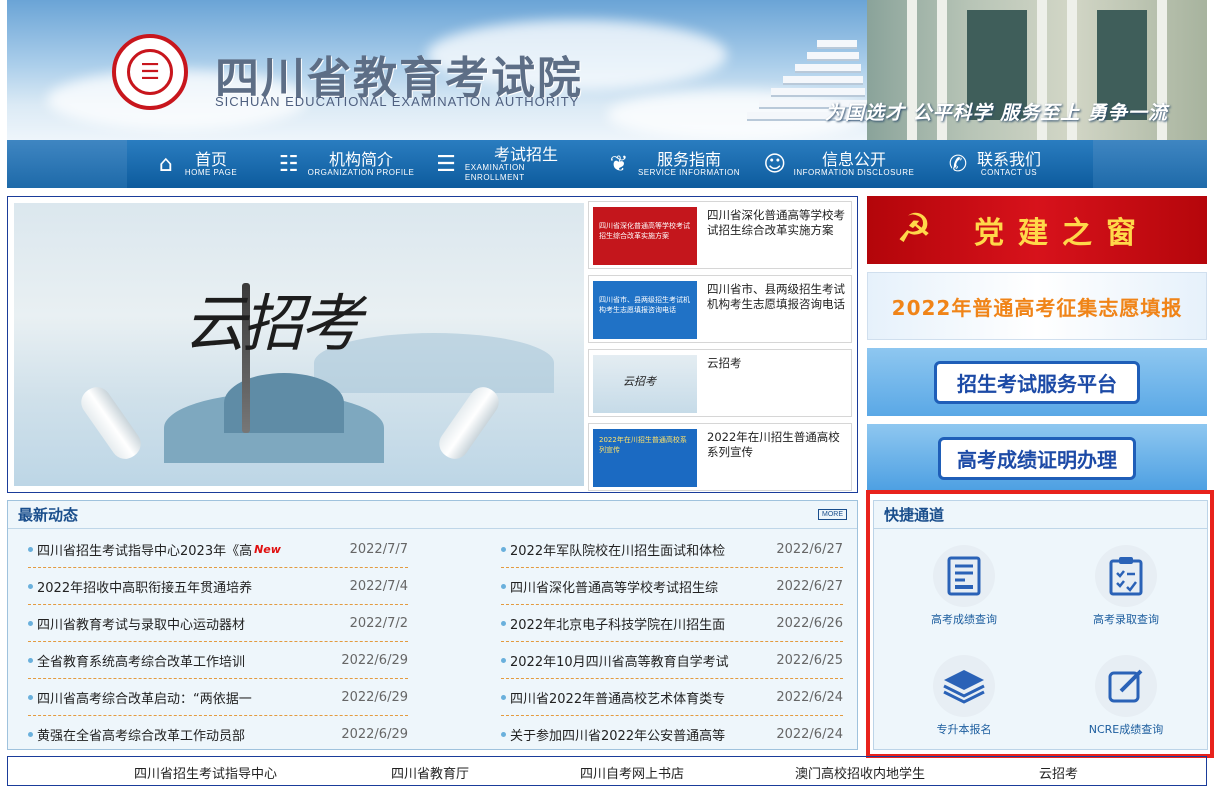  Describe the element at coordinates (672, 586) in the screenshot. I see `news-item: 四川省深化普通高等学校考试招生综 2022/6/27` at that location.